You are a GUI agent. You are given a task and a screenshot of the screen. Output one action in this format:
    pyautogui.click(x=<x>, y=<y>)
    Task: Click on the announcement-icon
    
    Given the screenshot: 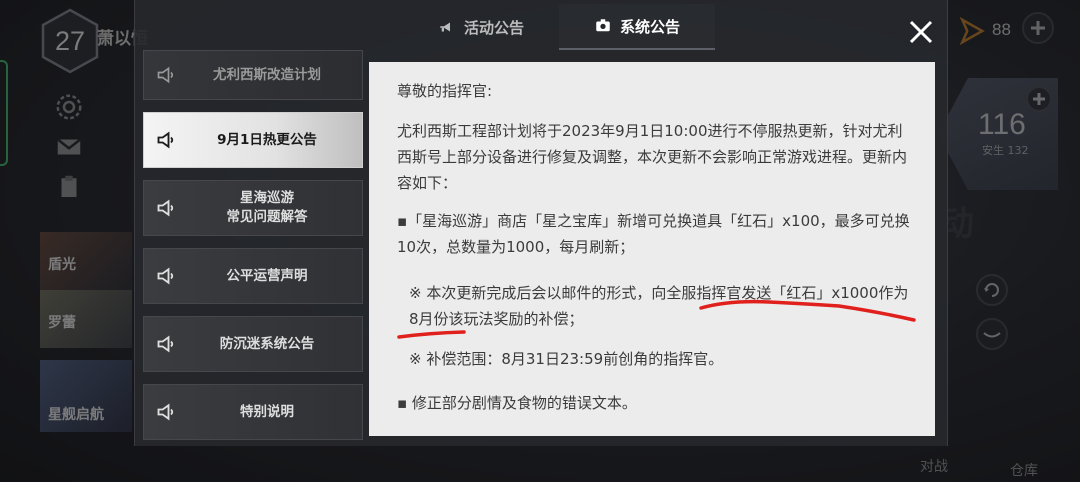 What is the action you would take?
    pyautogui.click(x=603, y=25)
    